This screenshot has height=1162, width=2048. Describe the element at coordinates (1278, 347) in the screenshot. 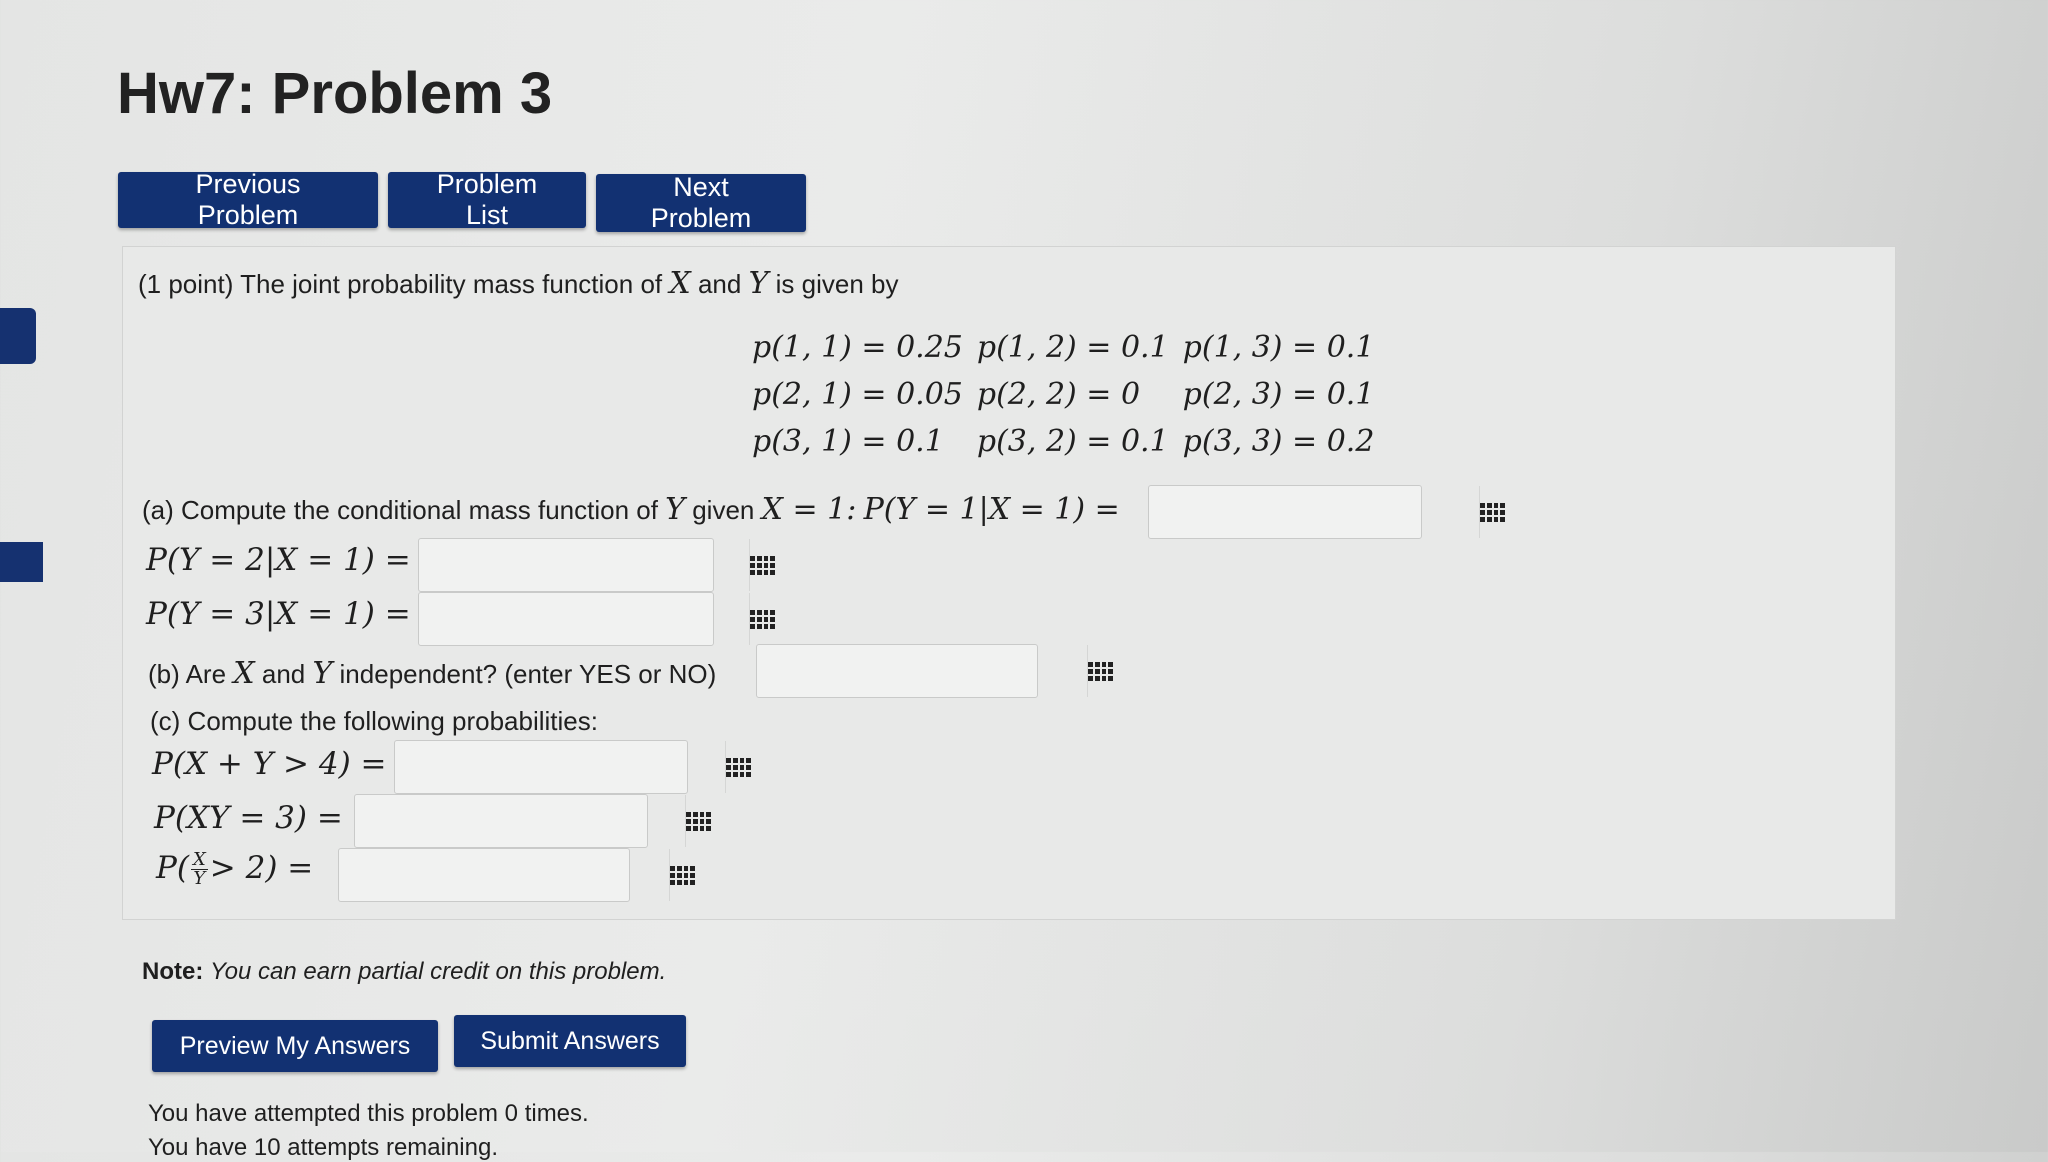

I see `pmf-cell: p(1, 3) = 0.1` at that location.